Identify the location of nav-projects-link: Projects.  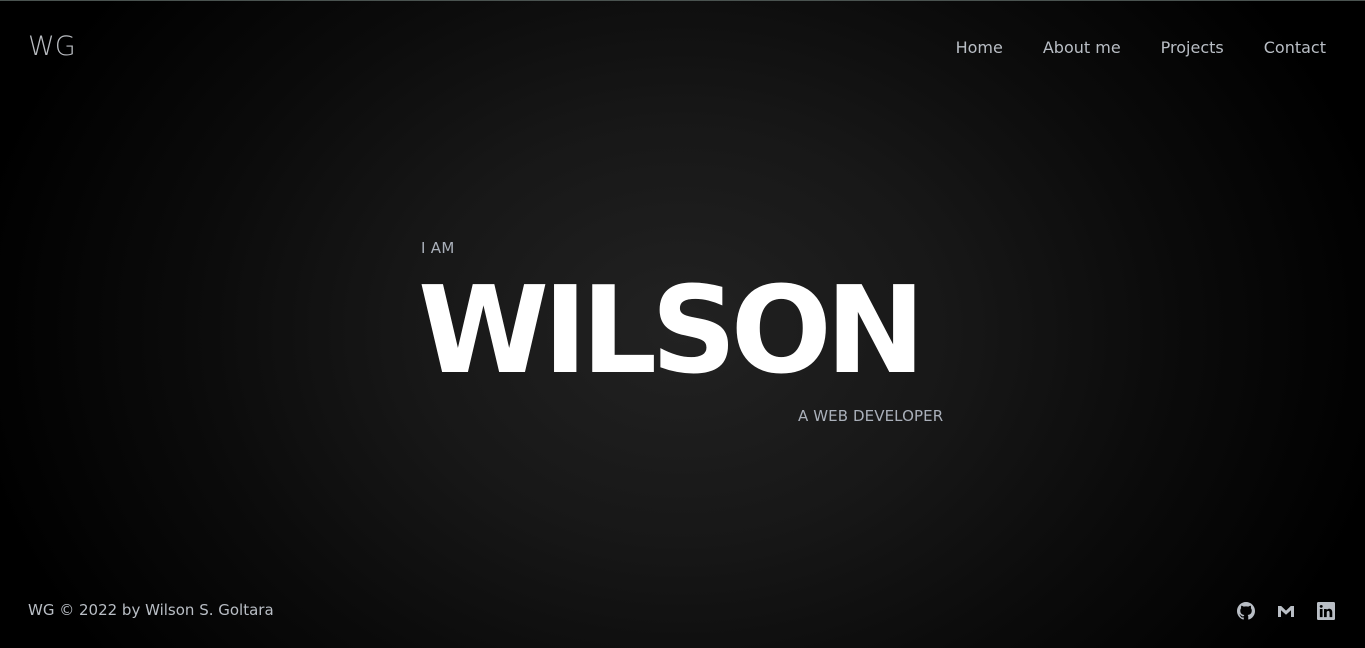
(1192, 48).